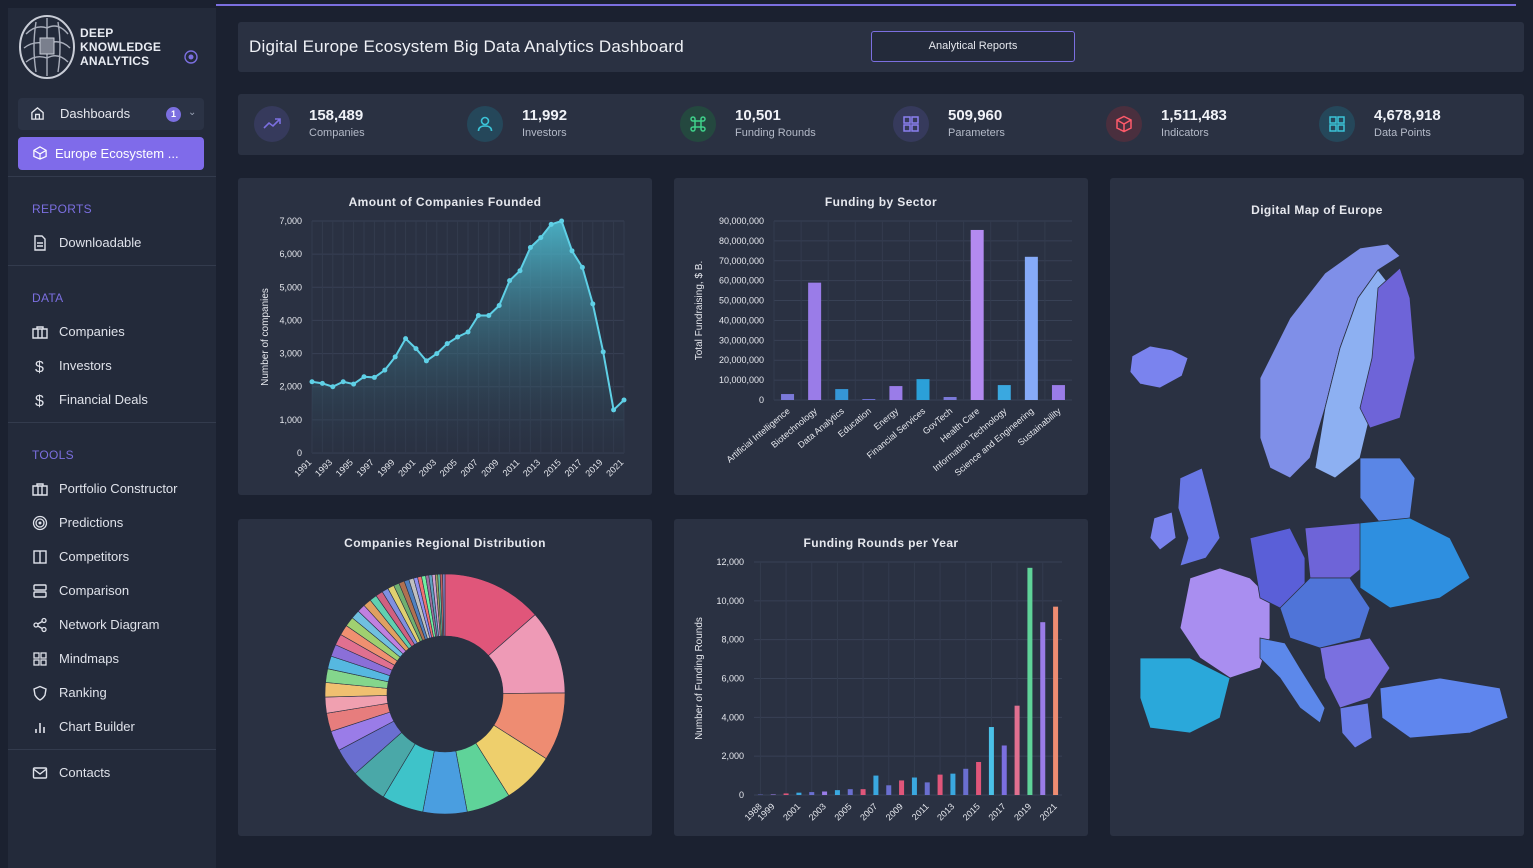 The height and width of the screenshot is (868, 1533). I want to click on sidebar-item-competitors: Competitors, so click(122, 557).